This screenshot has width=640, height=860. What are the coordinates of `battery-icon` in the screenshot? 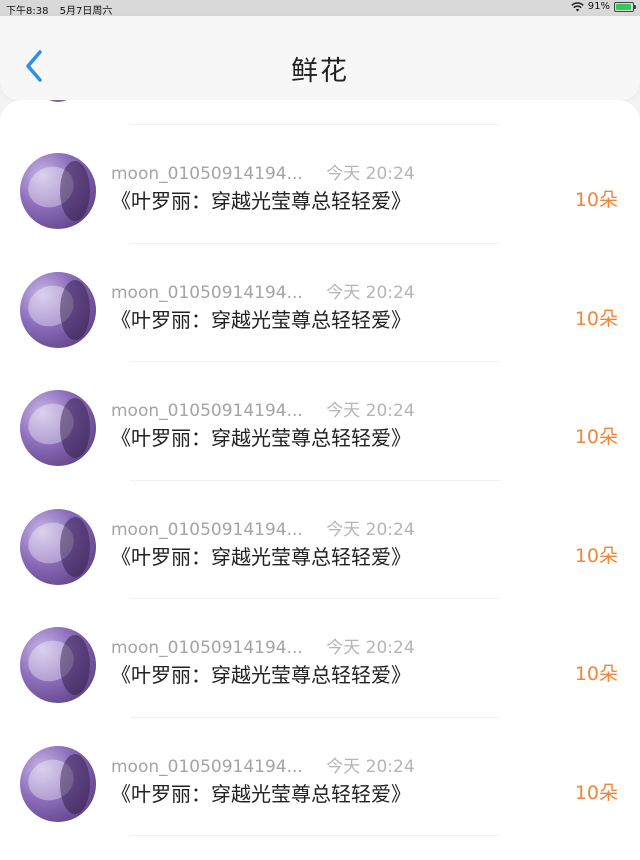 It's located at (625, 6).